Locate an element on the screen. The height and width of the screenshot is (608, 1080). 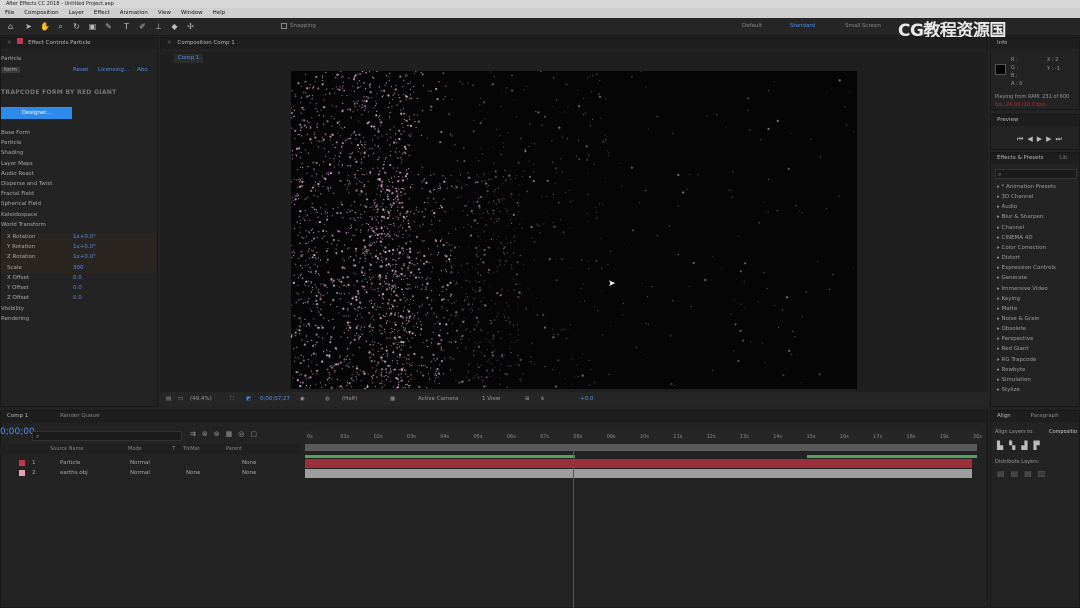
playback-controls: ⏮◀▶▶⏭ is located at coordinates (1041, 139).